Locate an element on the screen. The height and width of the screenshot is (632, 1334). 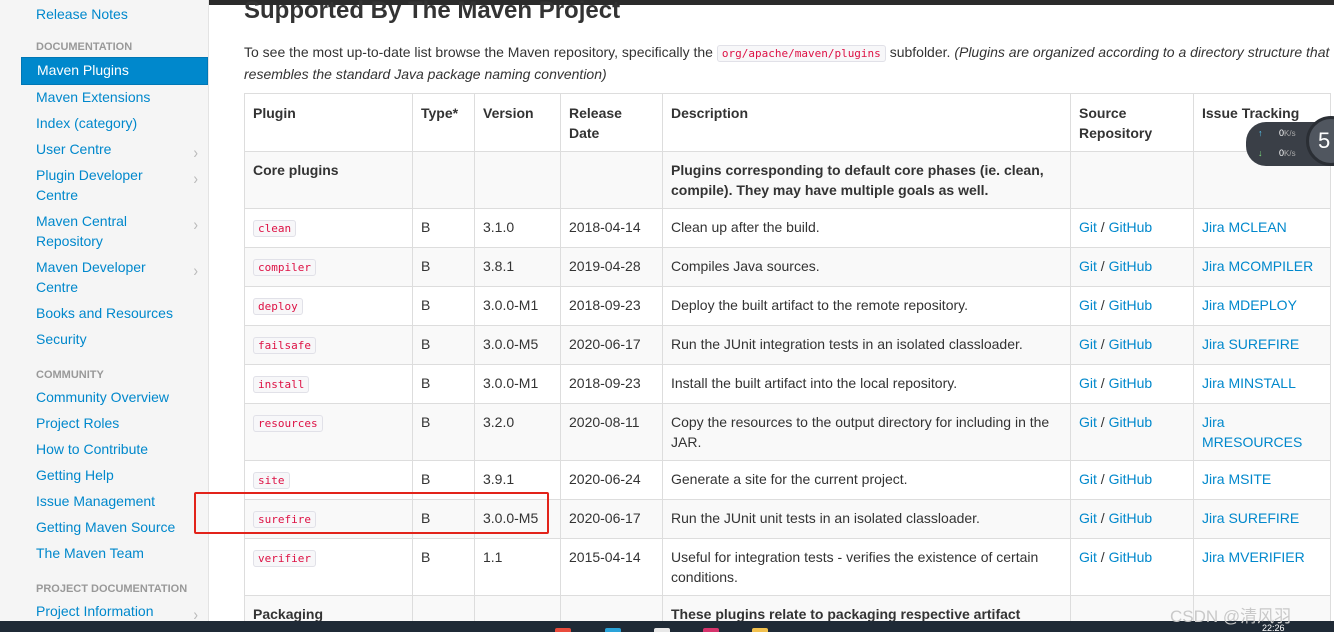
plugin-name-link: verifier is located at coordinates (284, 558).